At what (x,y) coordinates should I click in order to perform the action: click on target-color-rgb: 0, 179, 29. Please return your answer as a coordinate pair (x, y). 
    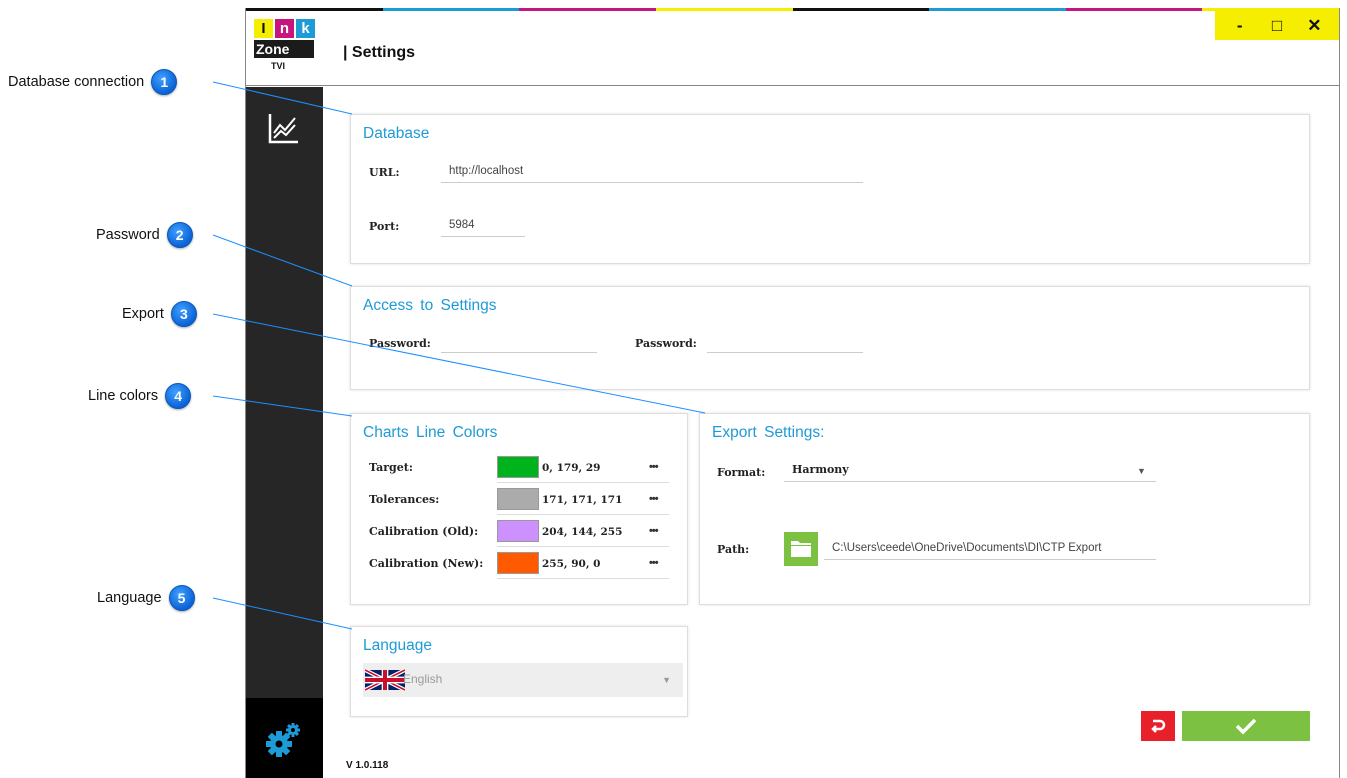
    Looking at the image, I should click on (571, 468).